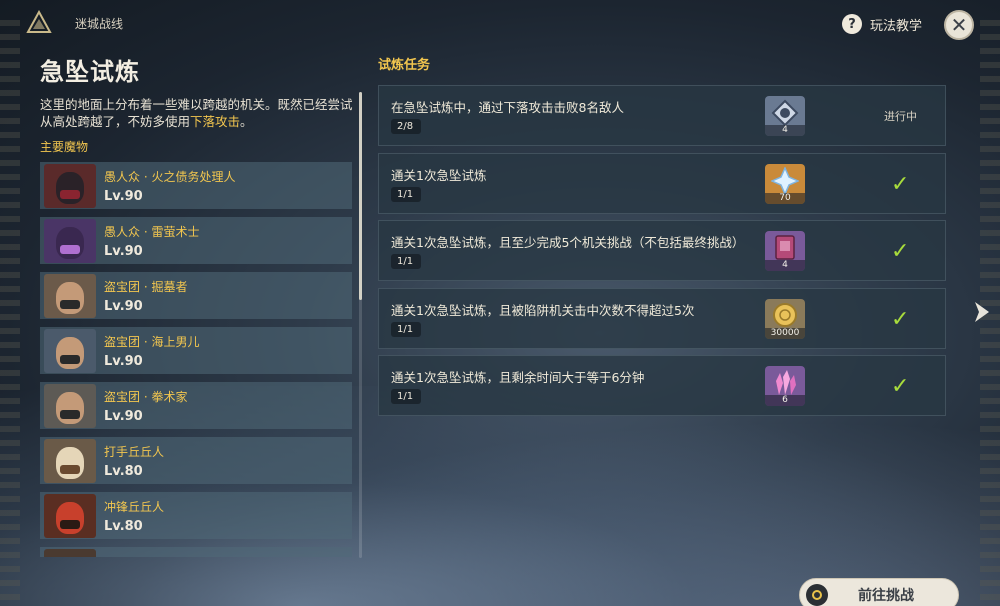  What do you see at coordinates (852, 24) in the screenshot?
I see `question-icon: ?` at bounding box center [852, 24].